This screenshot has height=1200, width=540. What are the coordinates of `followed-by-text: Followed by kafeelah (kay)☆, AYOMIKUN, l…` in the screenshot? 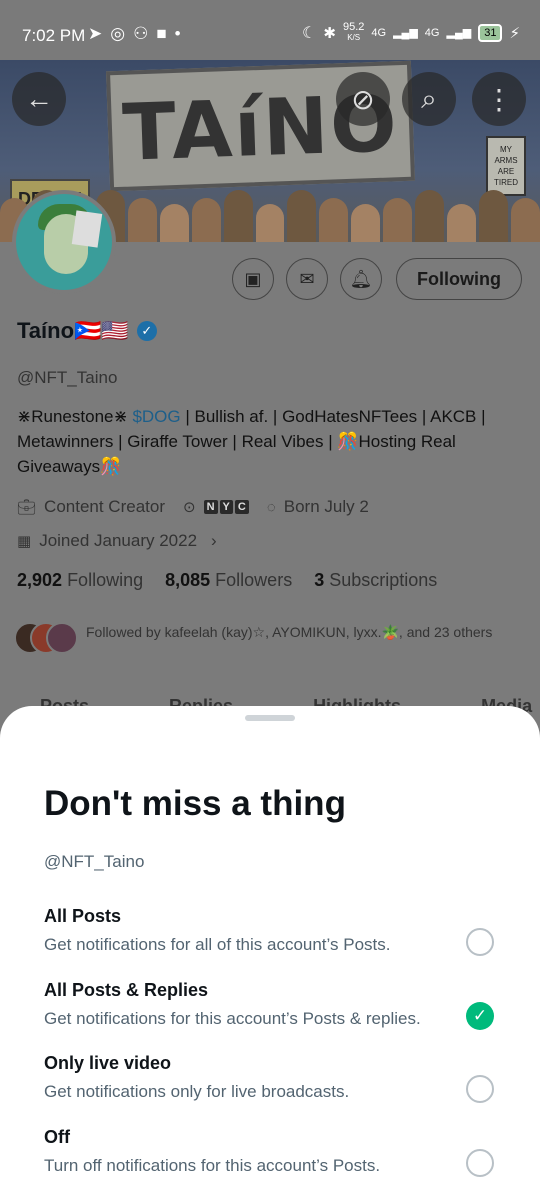 It's located at (289, 632).